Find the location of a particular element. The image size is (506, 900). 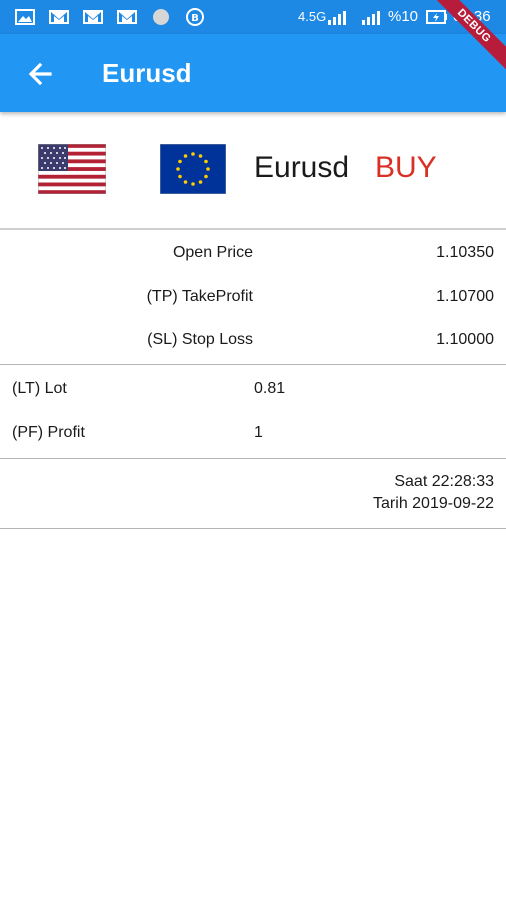

take-profit-value: 1.10700 is located at coordinates (465, 296).